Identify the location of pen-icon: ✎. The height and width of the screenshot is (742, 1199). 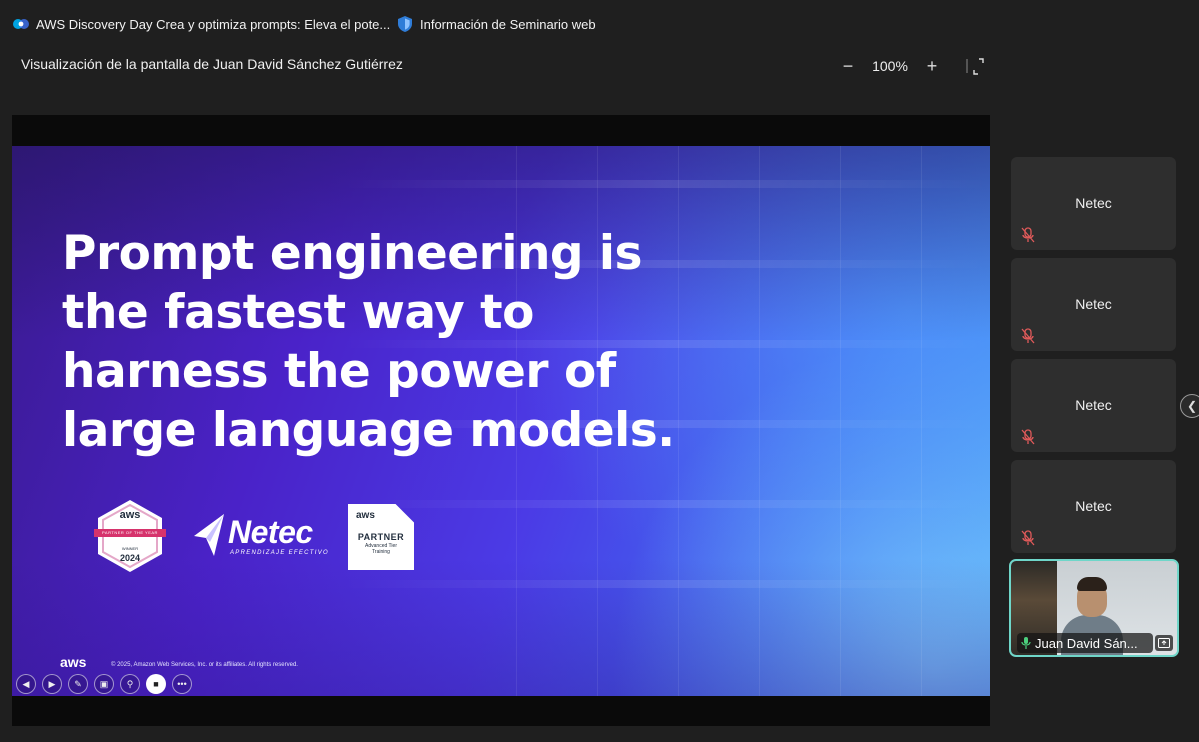
(78, 683).